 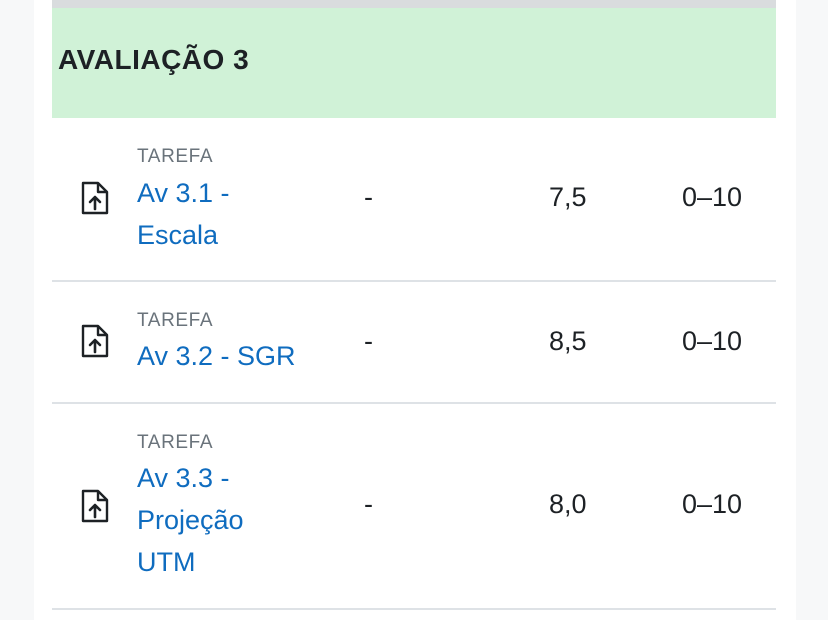 I want to click on activity-link: Av 3.1 - Escala, so click(x=222, y=214).